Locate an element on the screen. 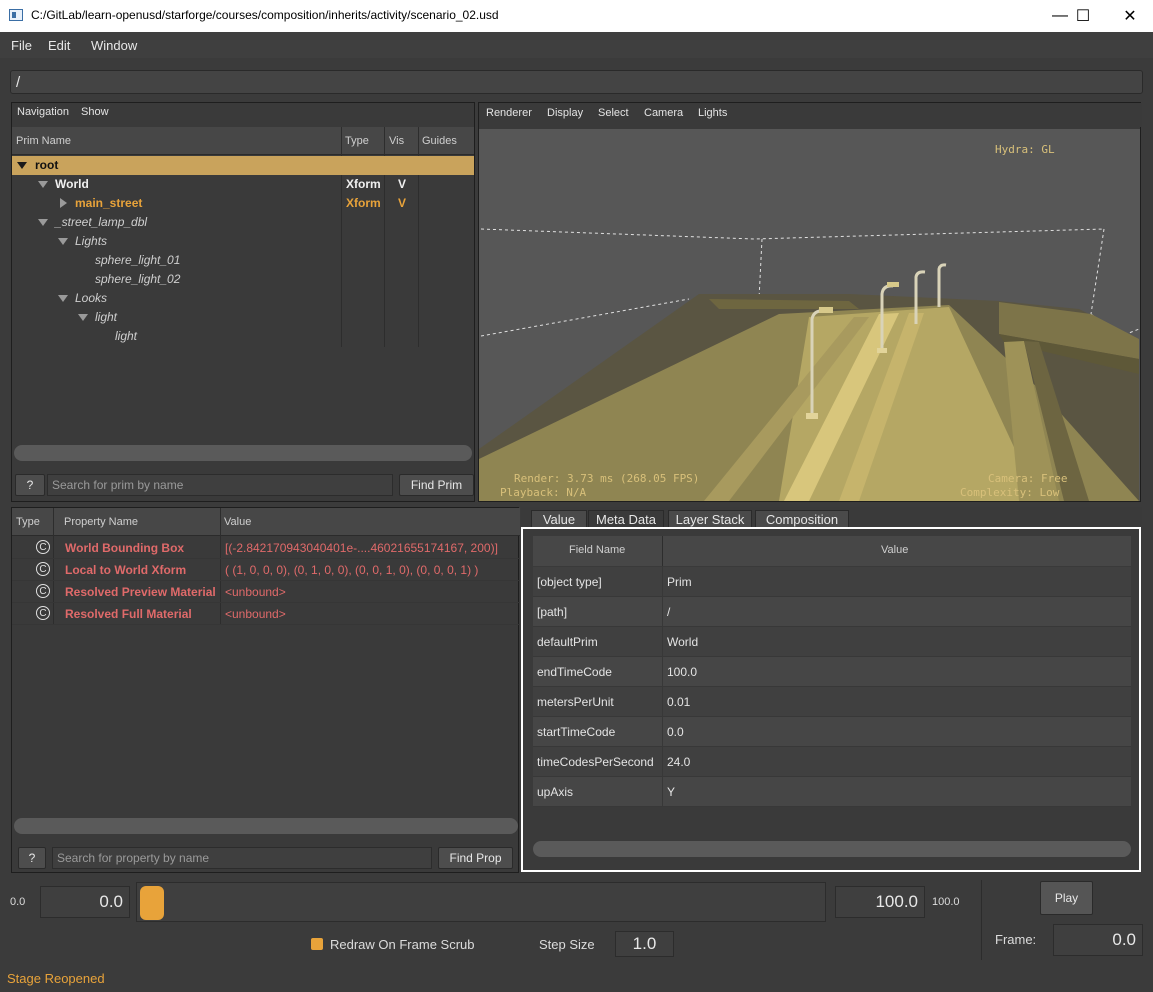  col-type: Type is located at coordinates (357, 141).